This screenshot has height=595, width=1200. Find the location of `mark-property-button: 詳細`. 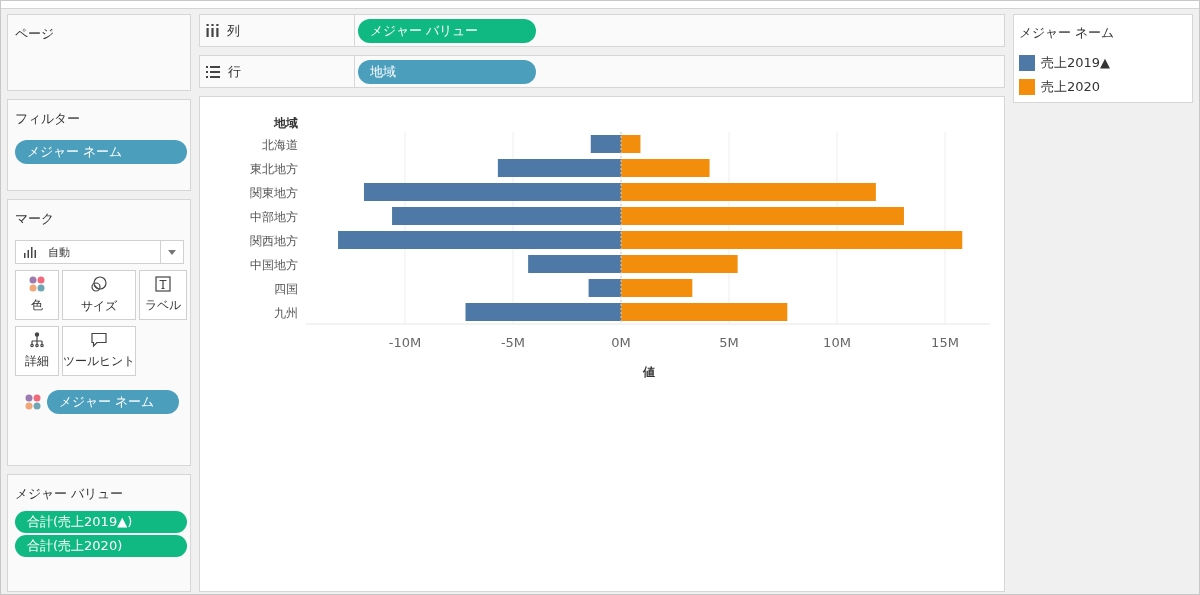

mark-property-button: 詳細 is located at coordinates (37, 351).